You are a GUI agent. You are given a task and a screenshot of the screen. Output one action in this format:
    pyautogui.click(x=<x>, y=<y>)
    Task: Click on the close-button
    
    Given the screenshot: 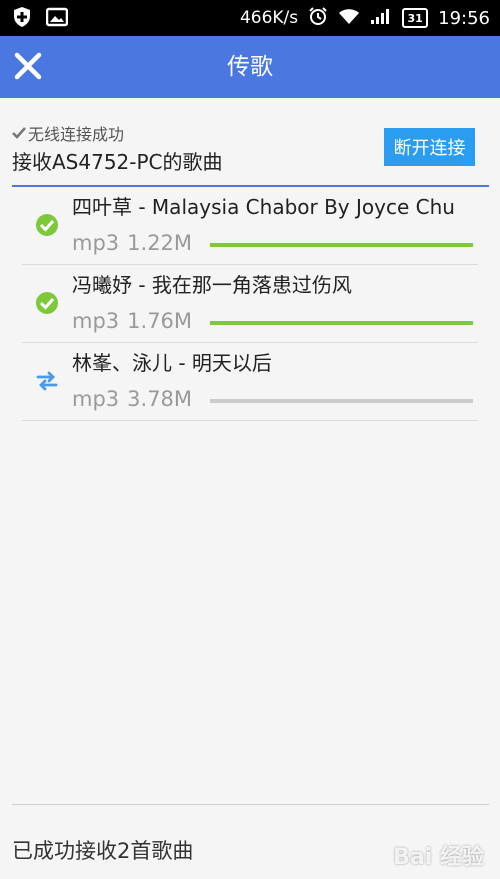 What is the action you would take?
    pyautogui.click(x=28, y=66)
    